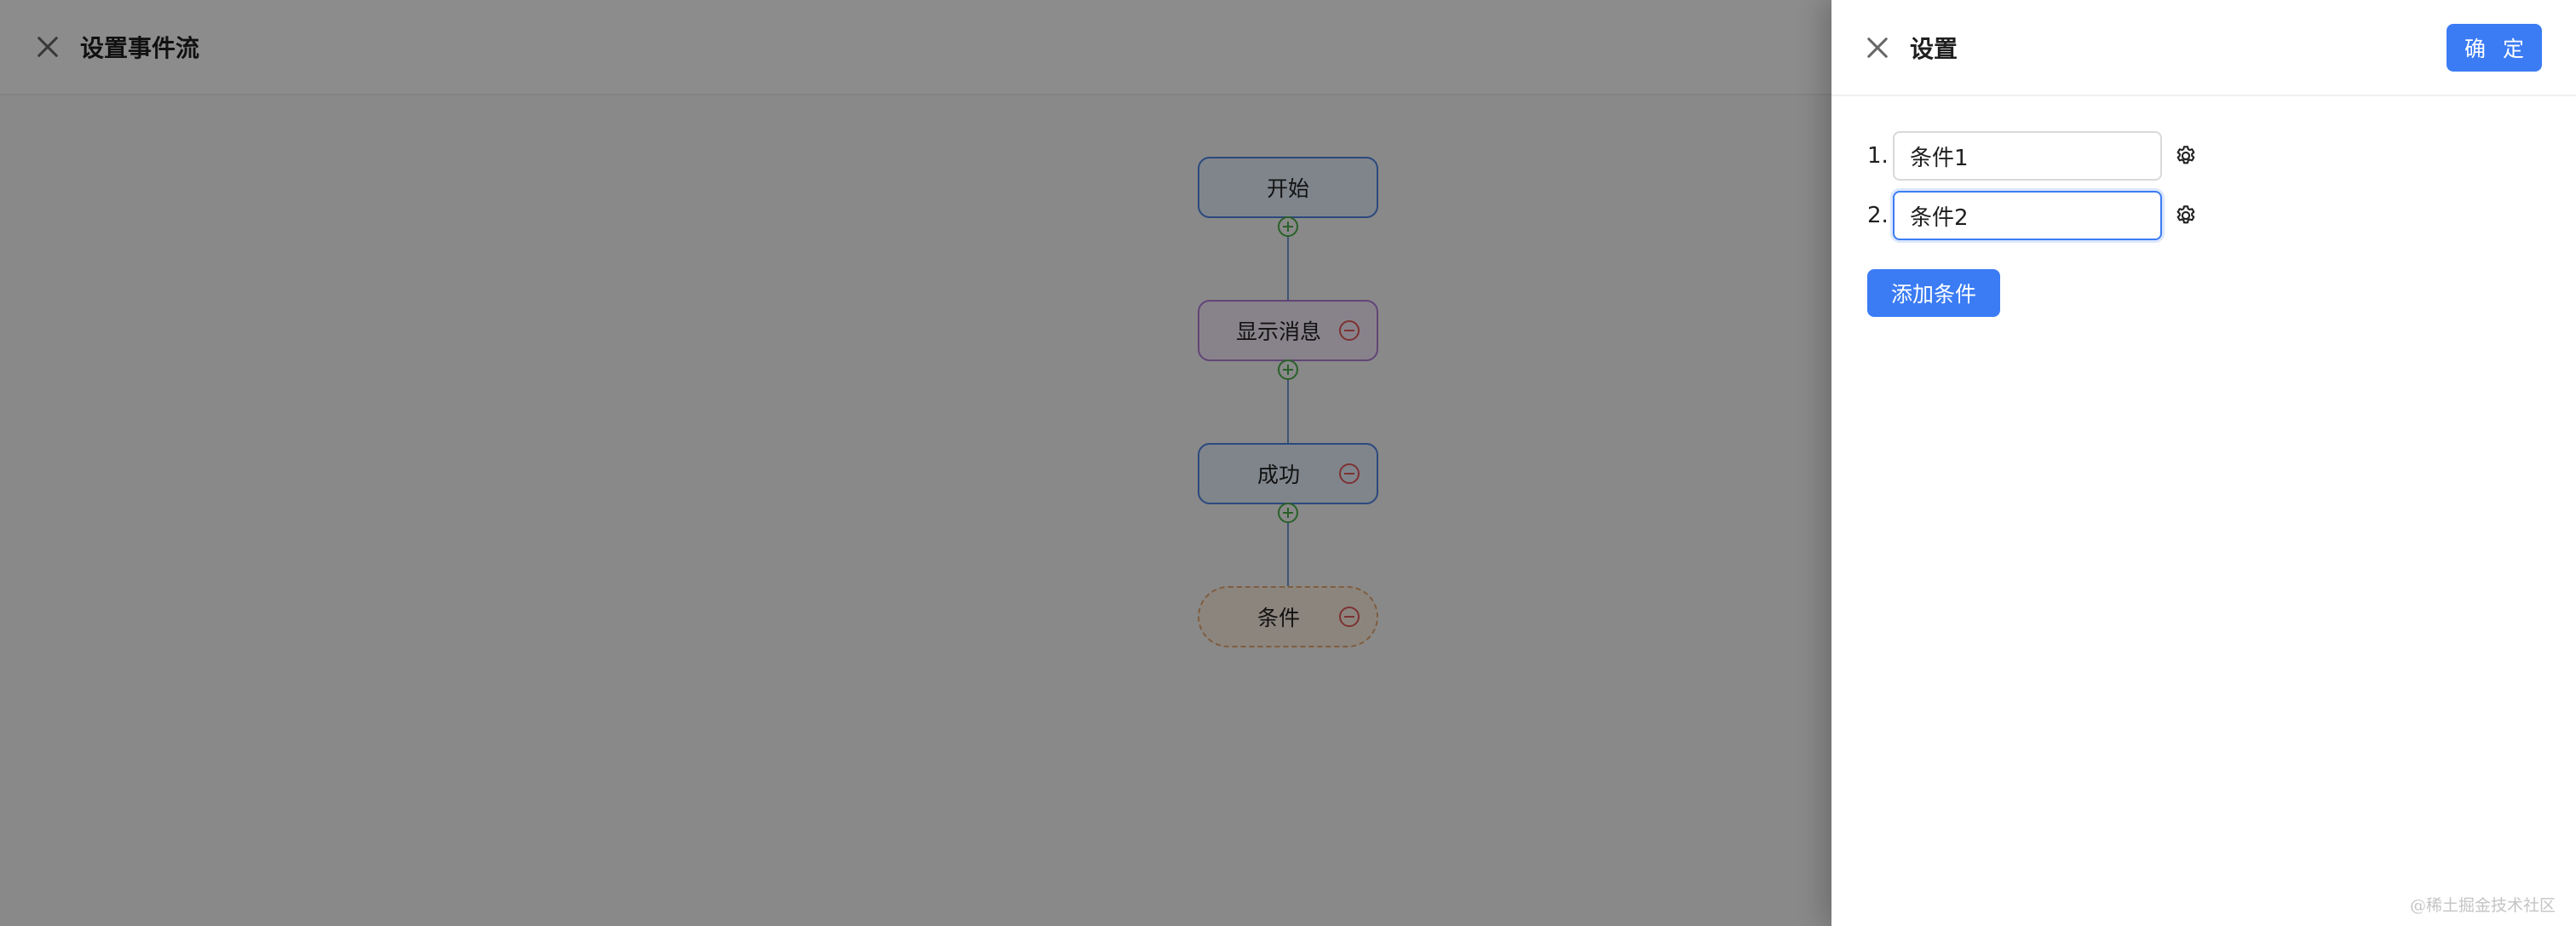 Image resolution: width=2576 pixels, height=926 pixels. I want to click on condition-row: 1., so click(2033, 156).